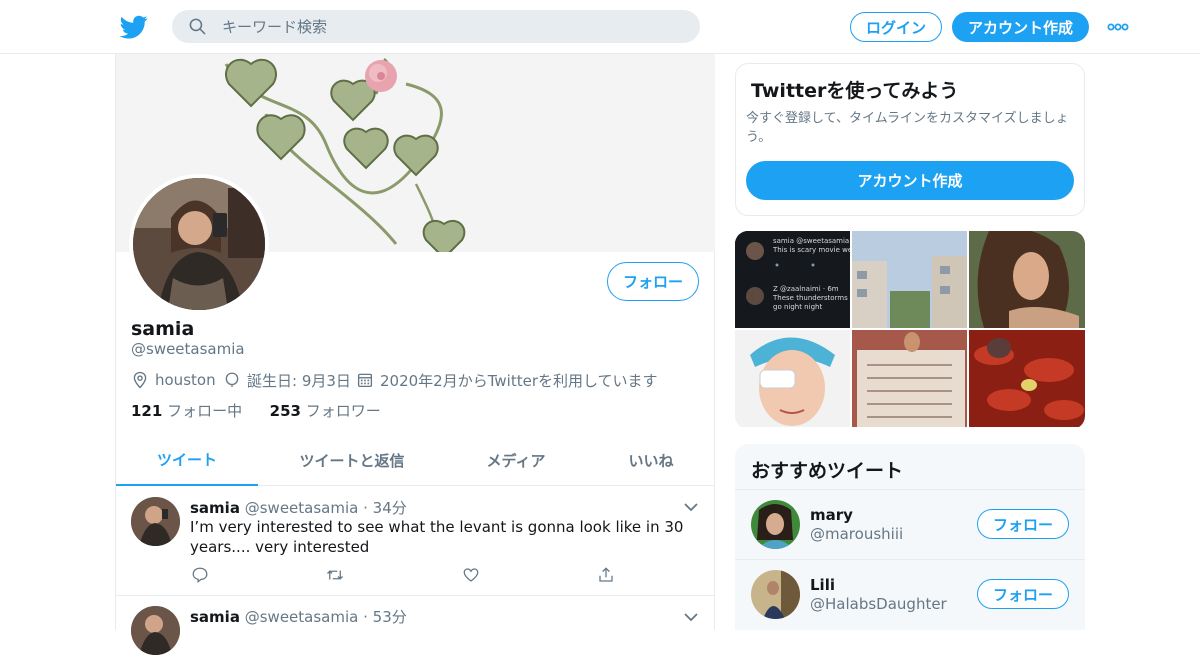 This screenshot has width=1200, height=655. What do you see at coordinates (187, 460) in the screenshot?
I see `tab-tweets: ツイート` at bounding box center [187, 460].